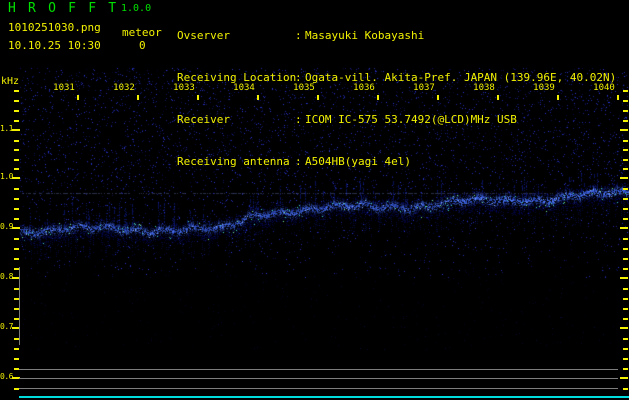  What do you see at coordinates (136, 8) in the screenshot?
I see `app-version: 1.0.0` at bounding box center [136, 8].